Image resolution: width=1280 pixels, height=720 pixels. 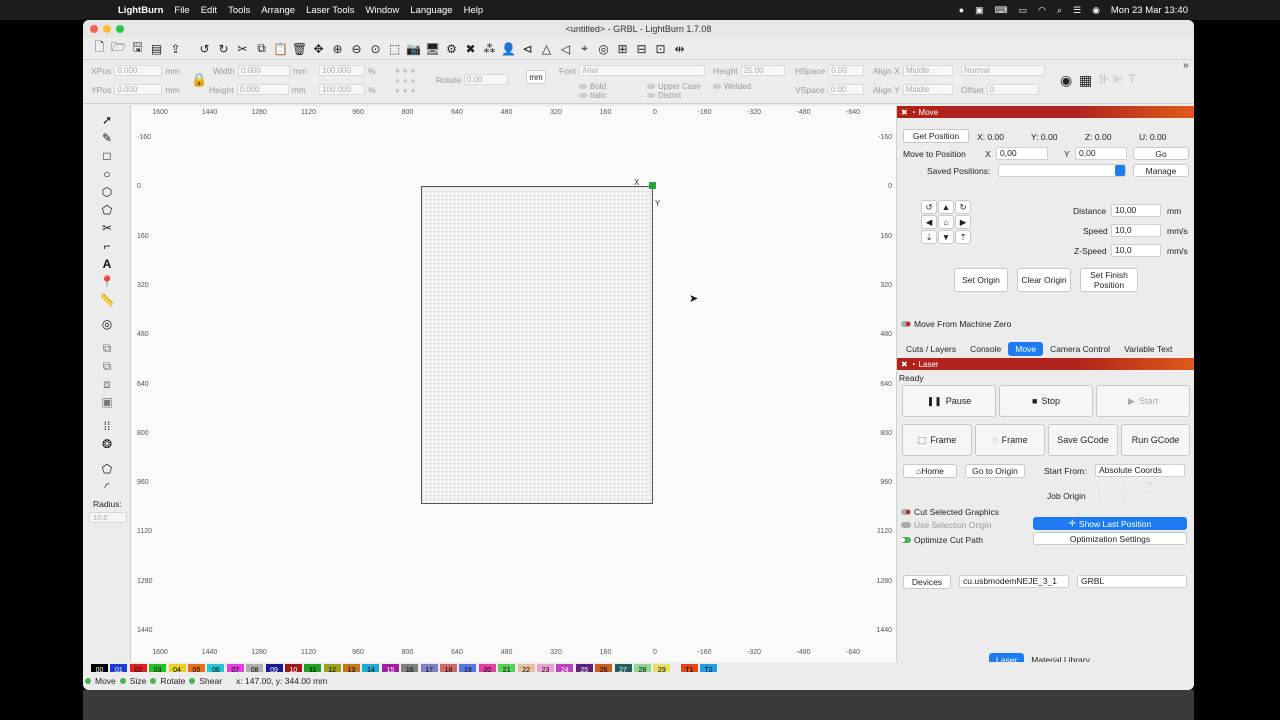 What do you see at coordinates (120, 29) in the screenshot?
I see `zoom-window-button` at bounding box center [120, 29].